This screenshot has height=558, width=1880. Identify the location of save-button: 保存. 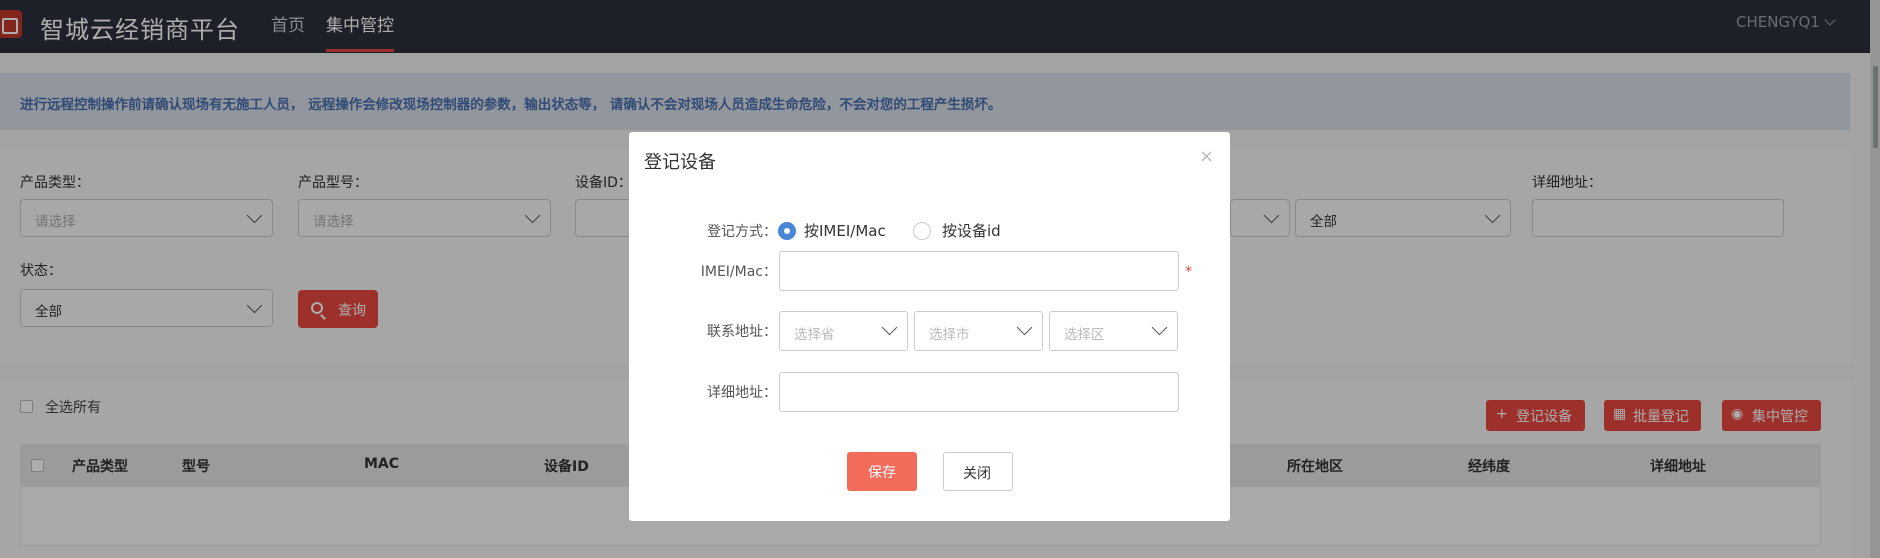
(882, 471).